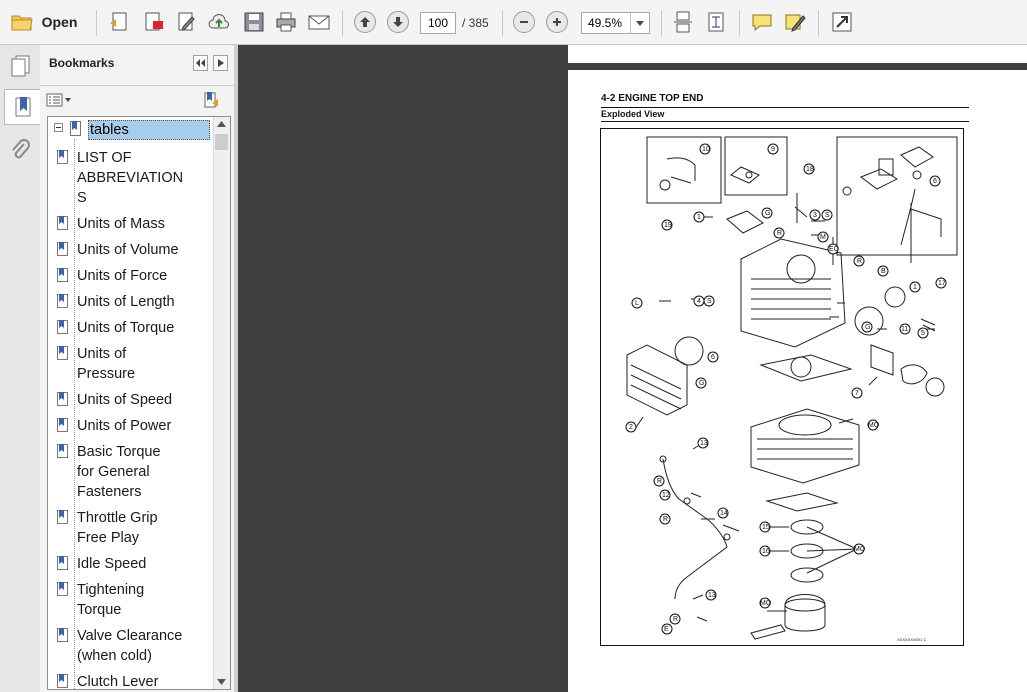  What do you see at coordinates (136, 224) in the screenshot?
I see `bookmark-item: Units of Mass` at bounding box center [136, 224].